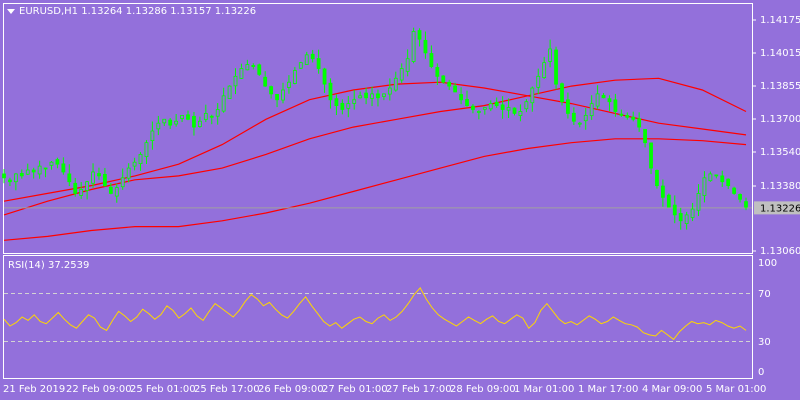  Describe the element at coordinates (672, 389) in the screenshot. I see `time-label: 4 Mar 09:00` at that location.